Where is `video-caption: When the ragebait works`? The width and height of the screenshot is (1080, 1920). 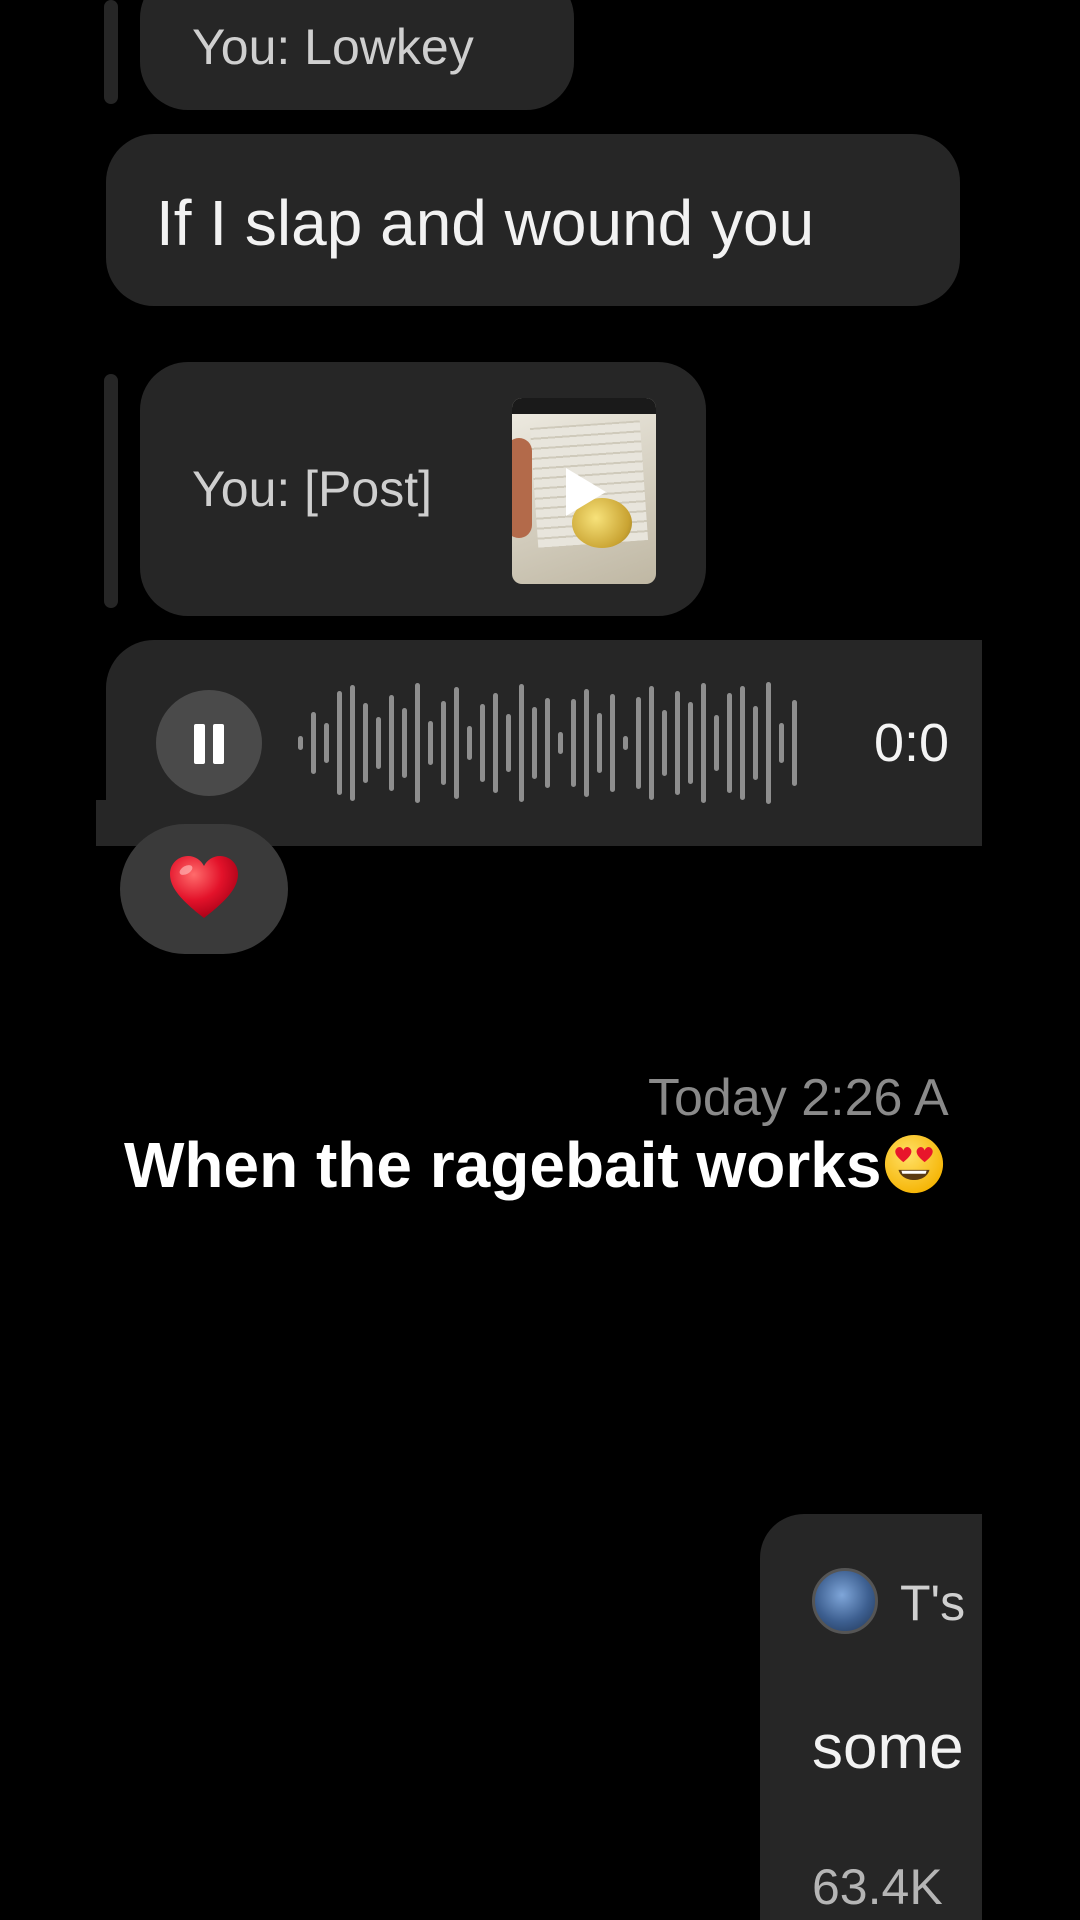 video-caption: When the ragebait works is located at coordinates (534, 1165).